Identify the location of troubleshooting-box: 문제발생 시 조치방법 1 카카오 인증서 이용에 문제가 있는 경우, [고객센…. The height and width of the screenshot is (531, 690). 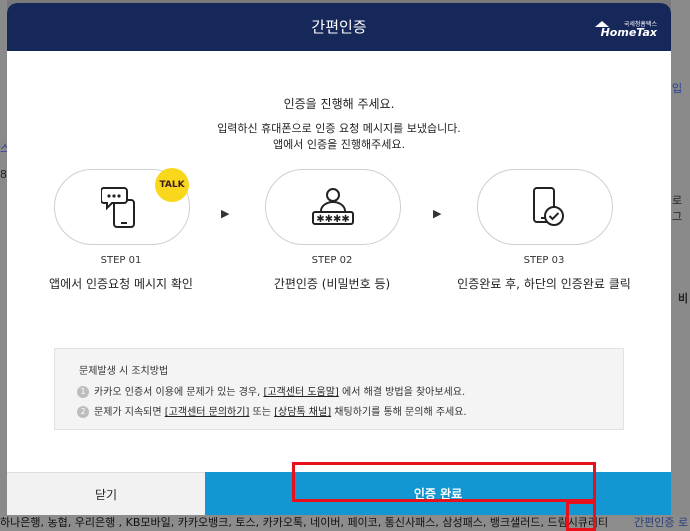
(339, 389).